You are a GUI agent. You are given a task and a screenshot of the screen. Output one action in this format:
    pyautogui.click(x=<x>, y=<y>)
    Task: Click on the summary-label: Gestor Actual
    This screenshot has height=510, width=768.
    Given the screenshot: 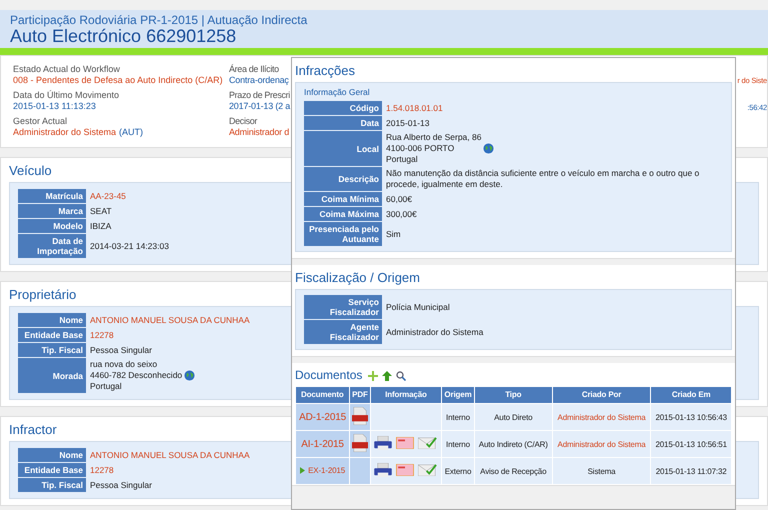 What is the action you would take?
    pyautogui.click(x=40, y=121)
    